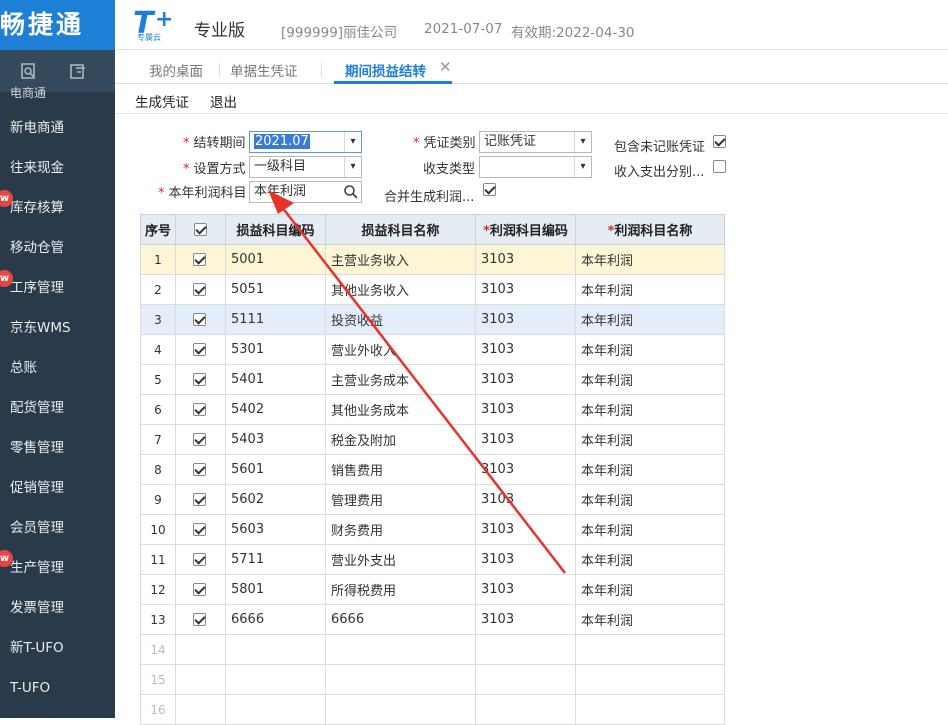  I want to click on row-number: 10, so click(158, 529).